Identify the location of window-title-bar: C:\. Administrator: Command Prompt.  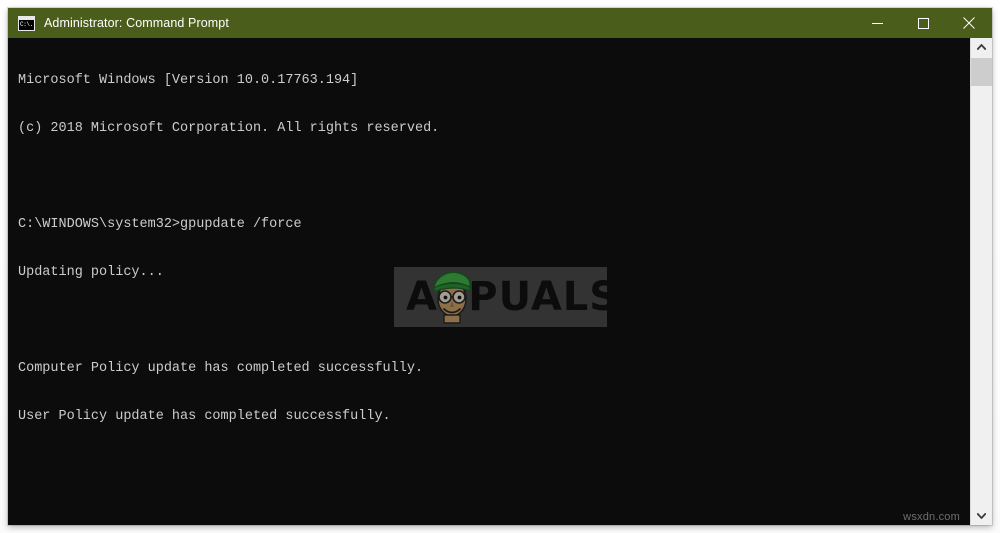
(500, 23).